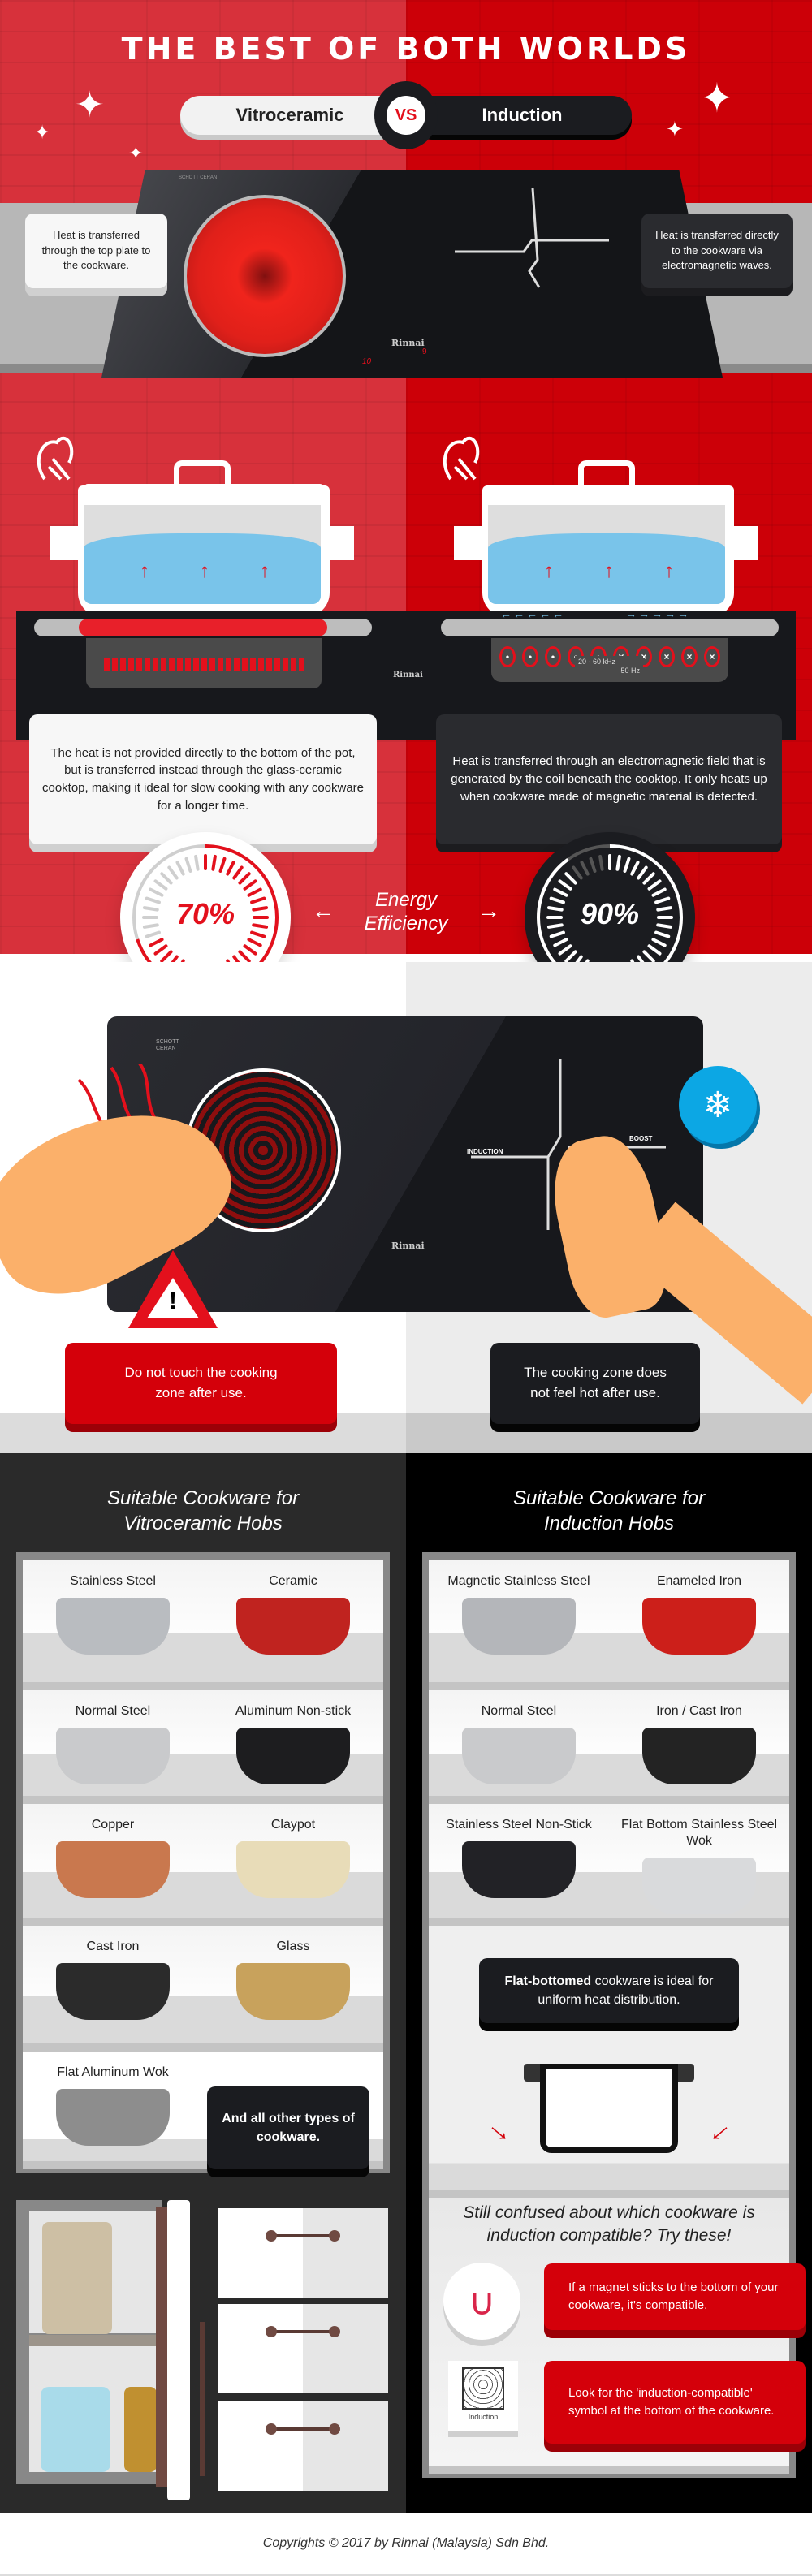 Image resolution: width=812 pixels, height=2576 pixels. I want to click on frequency-high: 20 - 60 kHz, so click(597, 662).